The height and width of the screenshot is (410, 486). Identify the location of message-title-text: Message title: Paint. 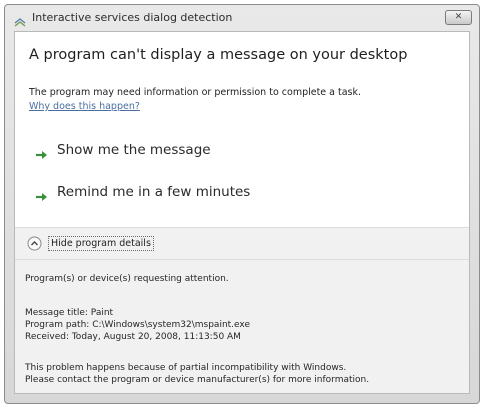
(69, 313).